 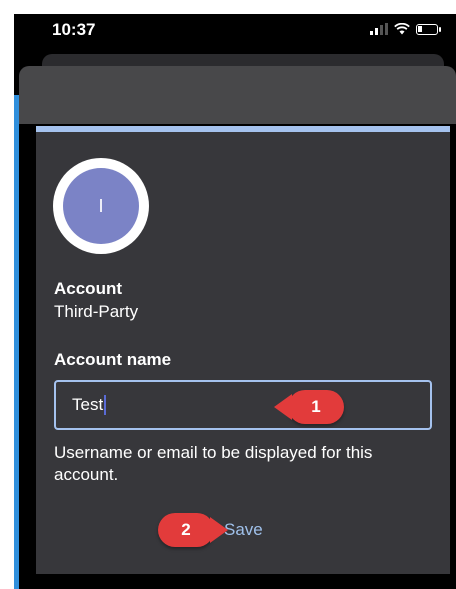 I want to click on wifi-icon, so click(x=402, y=29).